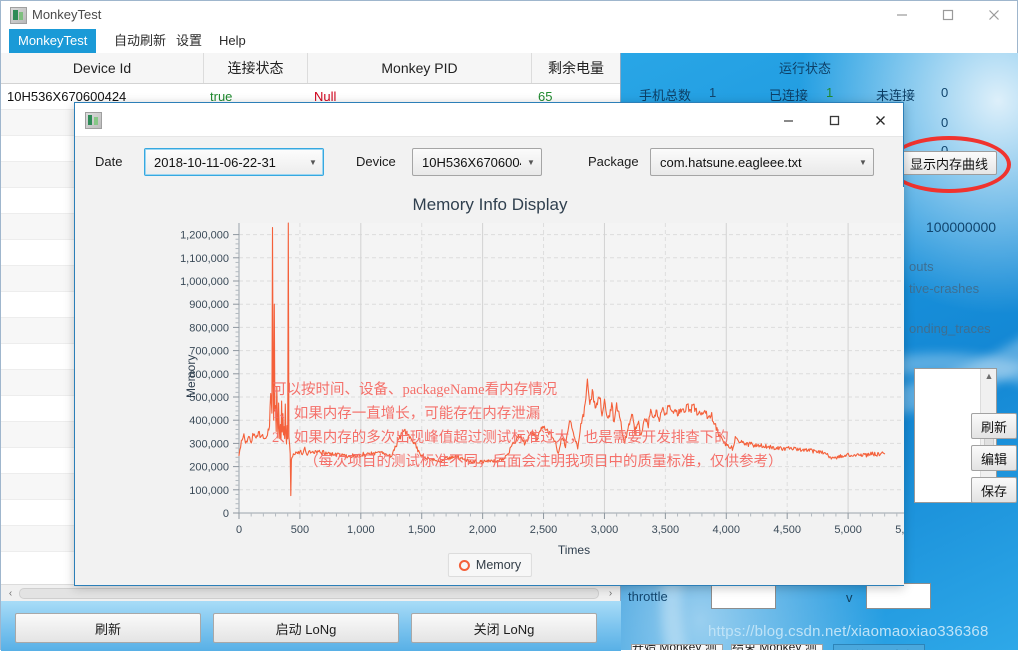  I want to click on package-dropdown: com.hatsune.eagleee.txt ▼, so click(762, 162).